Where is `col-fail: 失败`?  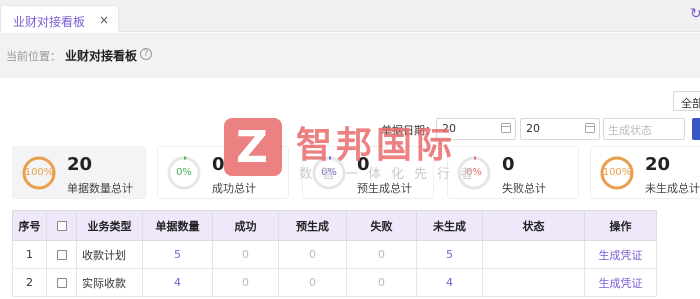
col-fail: 失败 is located at coordinates (381, 225).